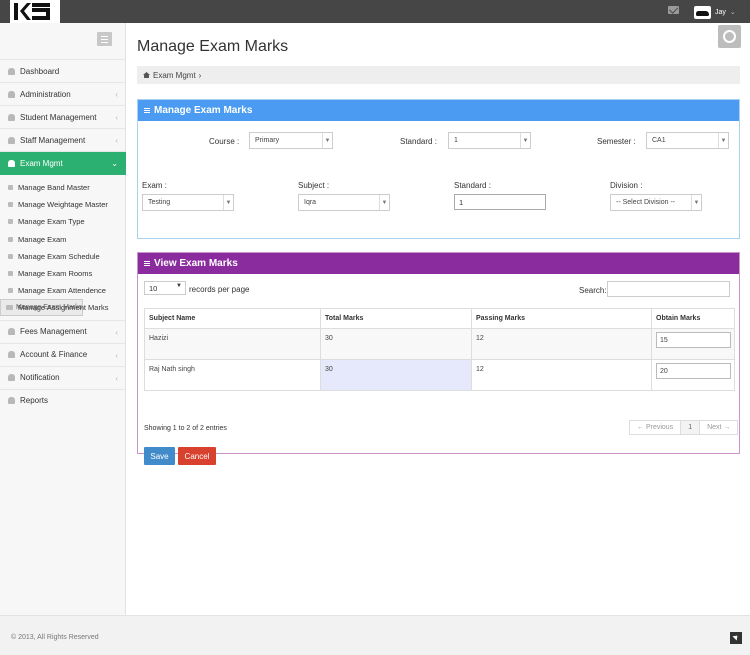 The width and height of the screenshot is (750, 655). Describe the element at coordinates (736, 638) in the screenshot. I see `scroll-top-icon` at that location.